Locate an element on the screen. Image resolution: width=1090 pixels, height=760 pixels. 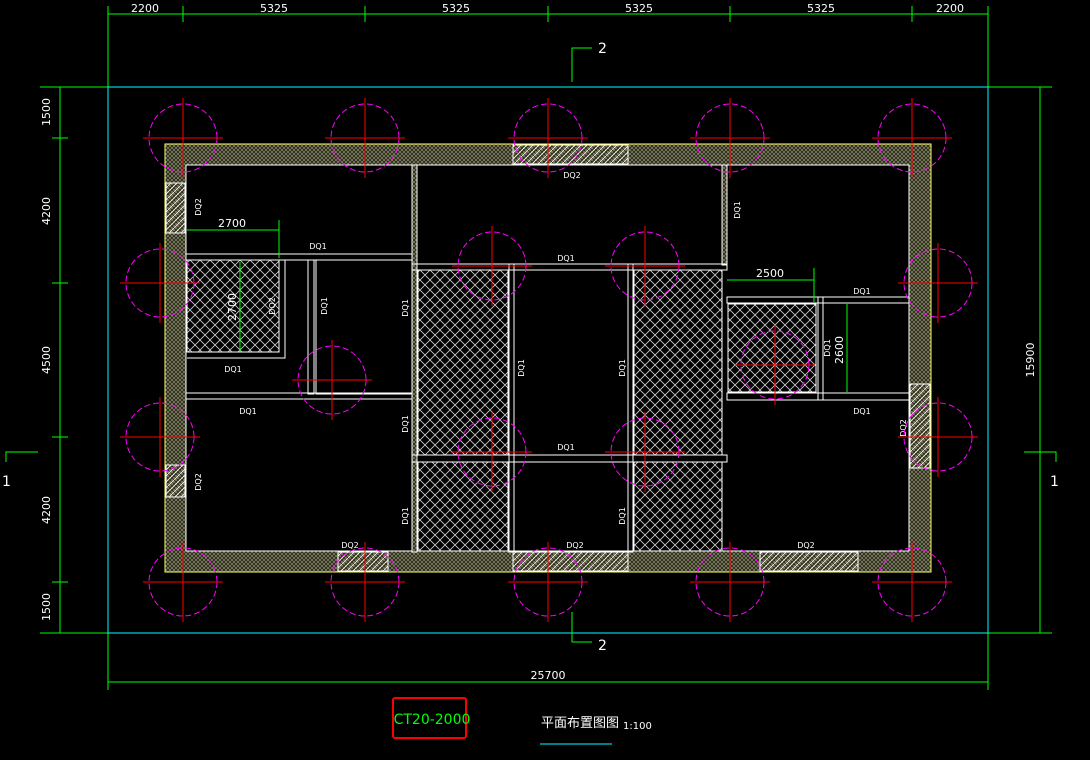
section-label-right: 1 is located at coordinates (1054, 482).